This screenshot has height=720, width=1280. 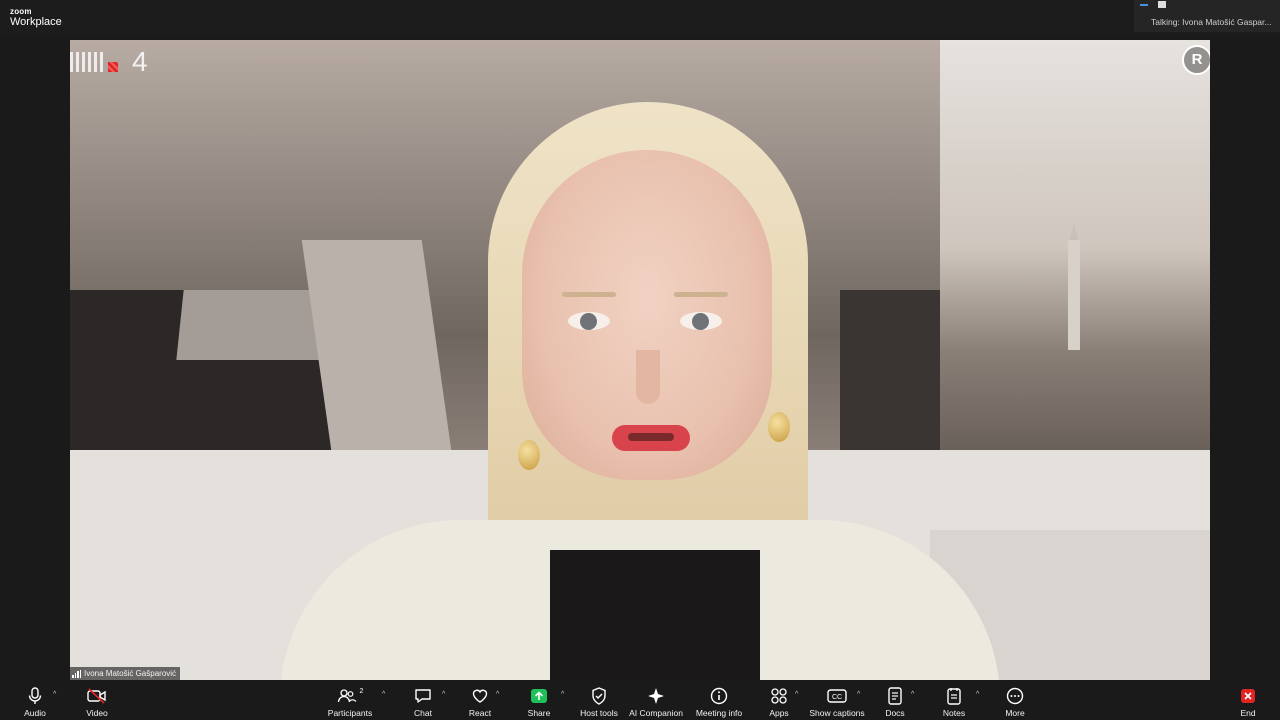 I want to click on video-button: Video, so click(x=97, y=701).